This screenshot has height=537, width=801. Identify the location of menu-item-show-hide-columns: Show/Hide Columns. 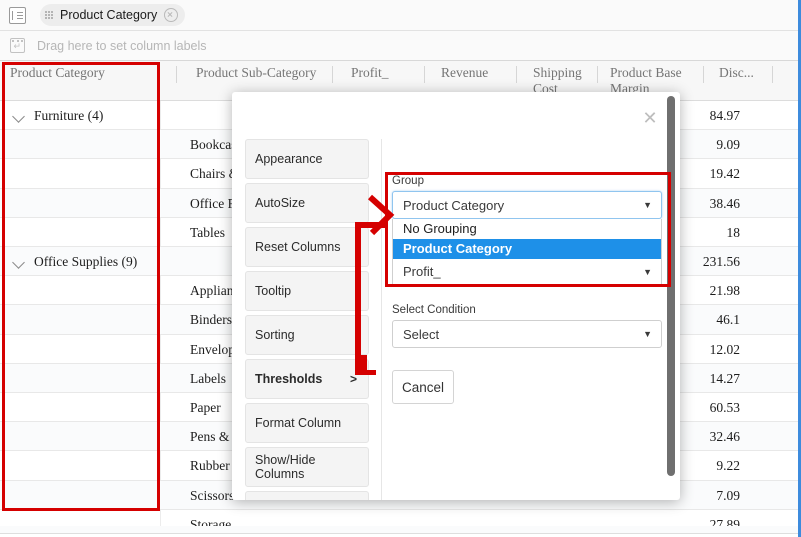
(307, 467).